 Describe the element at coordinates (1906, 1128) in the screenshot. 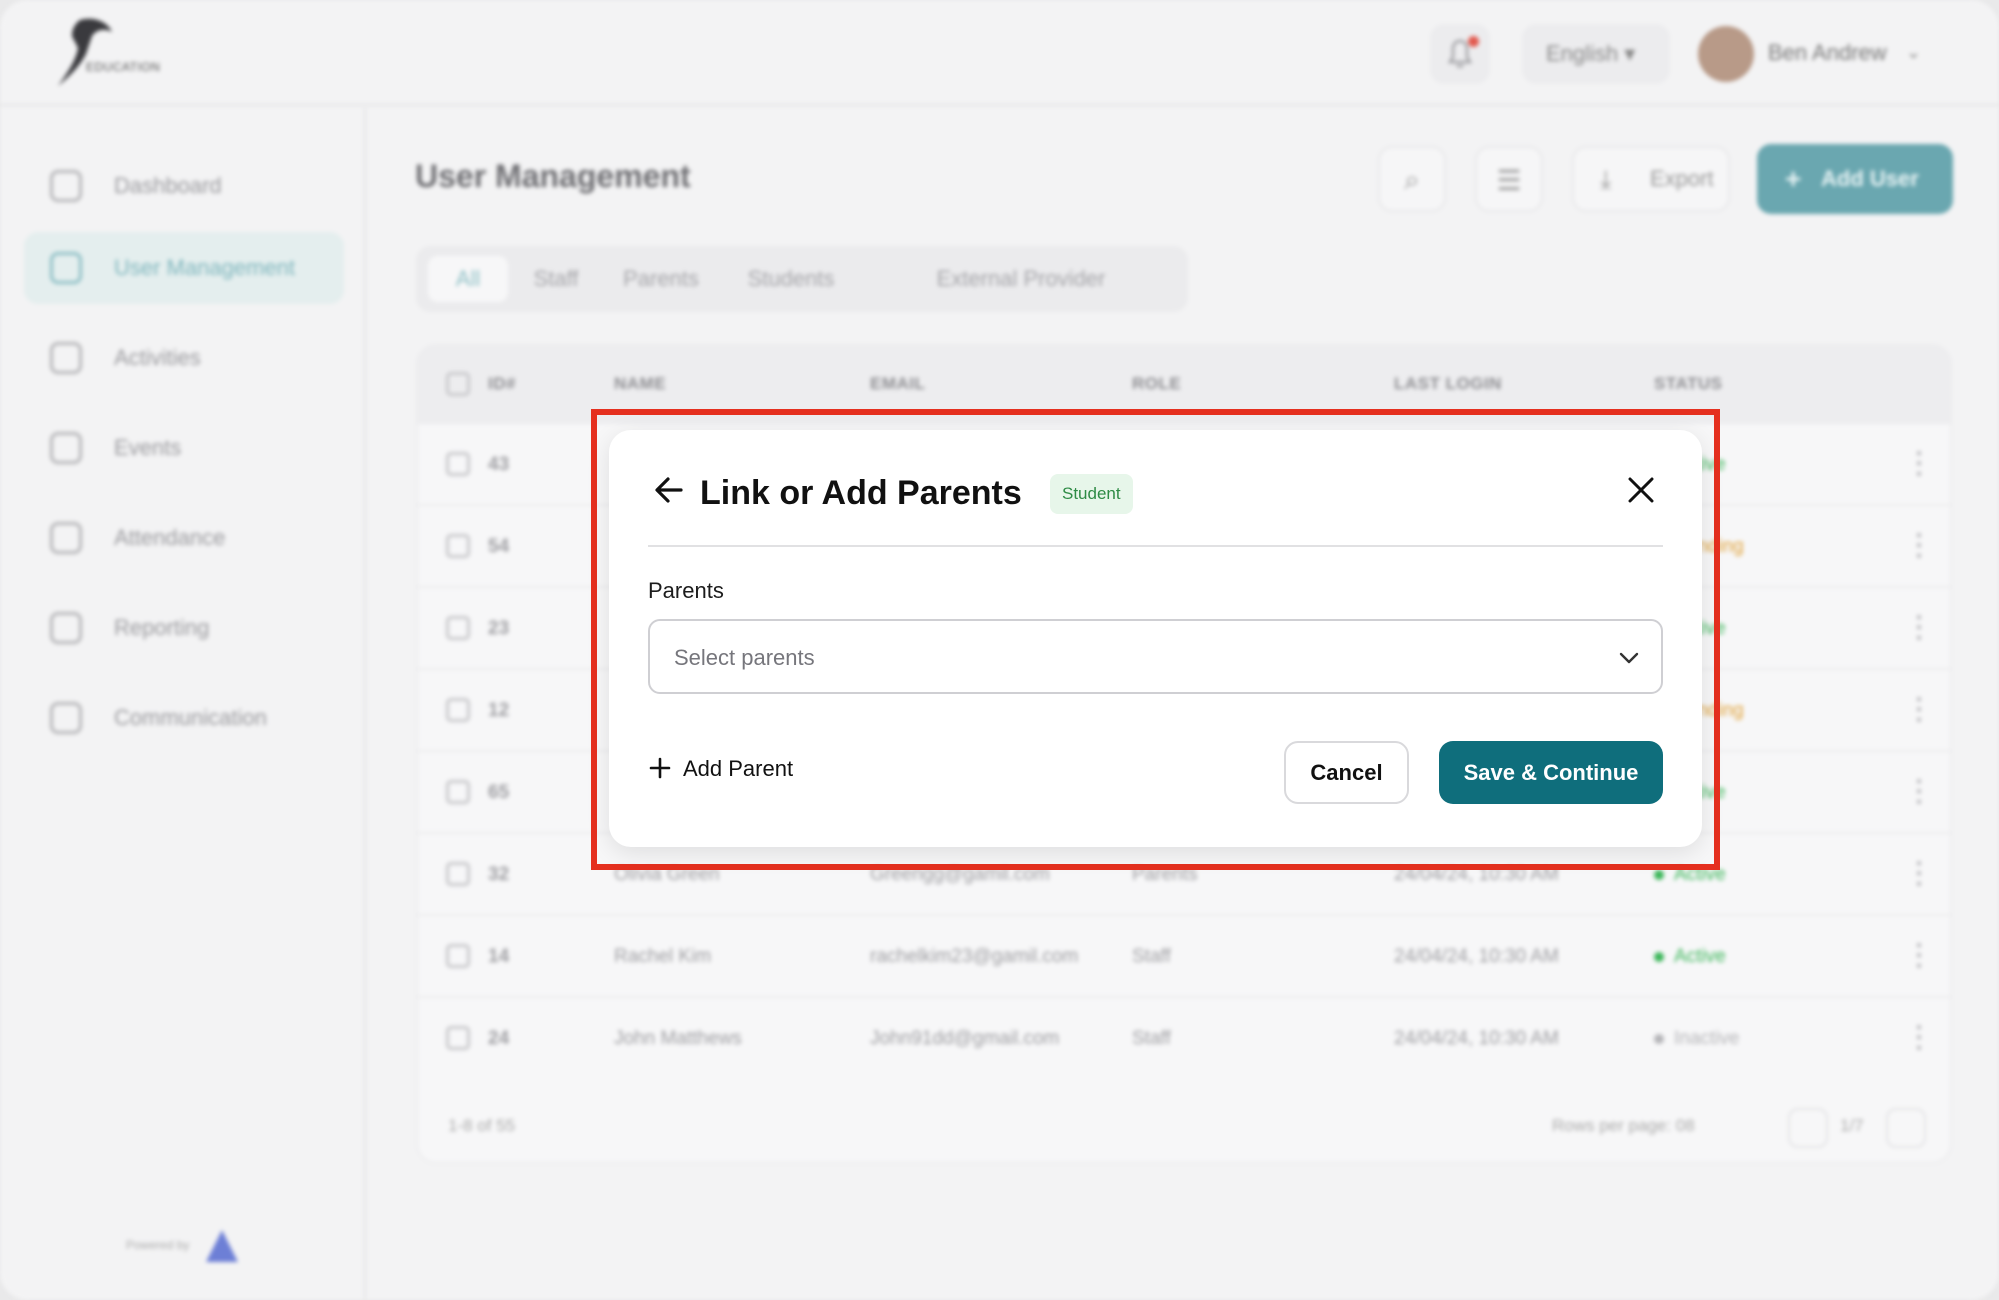

I see `next-page-button` at that location.